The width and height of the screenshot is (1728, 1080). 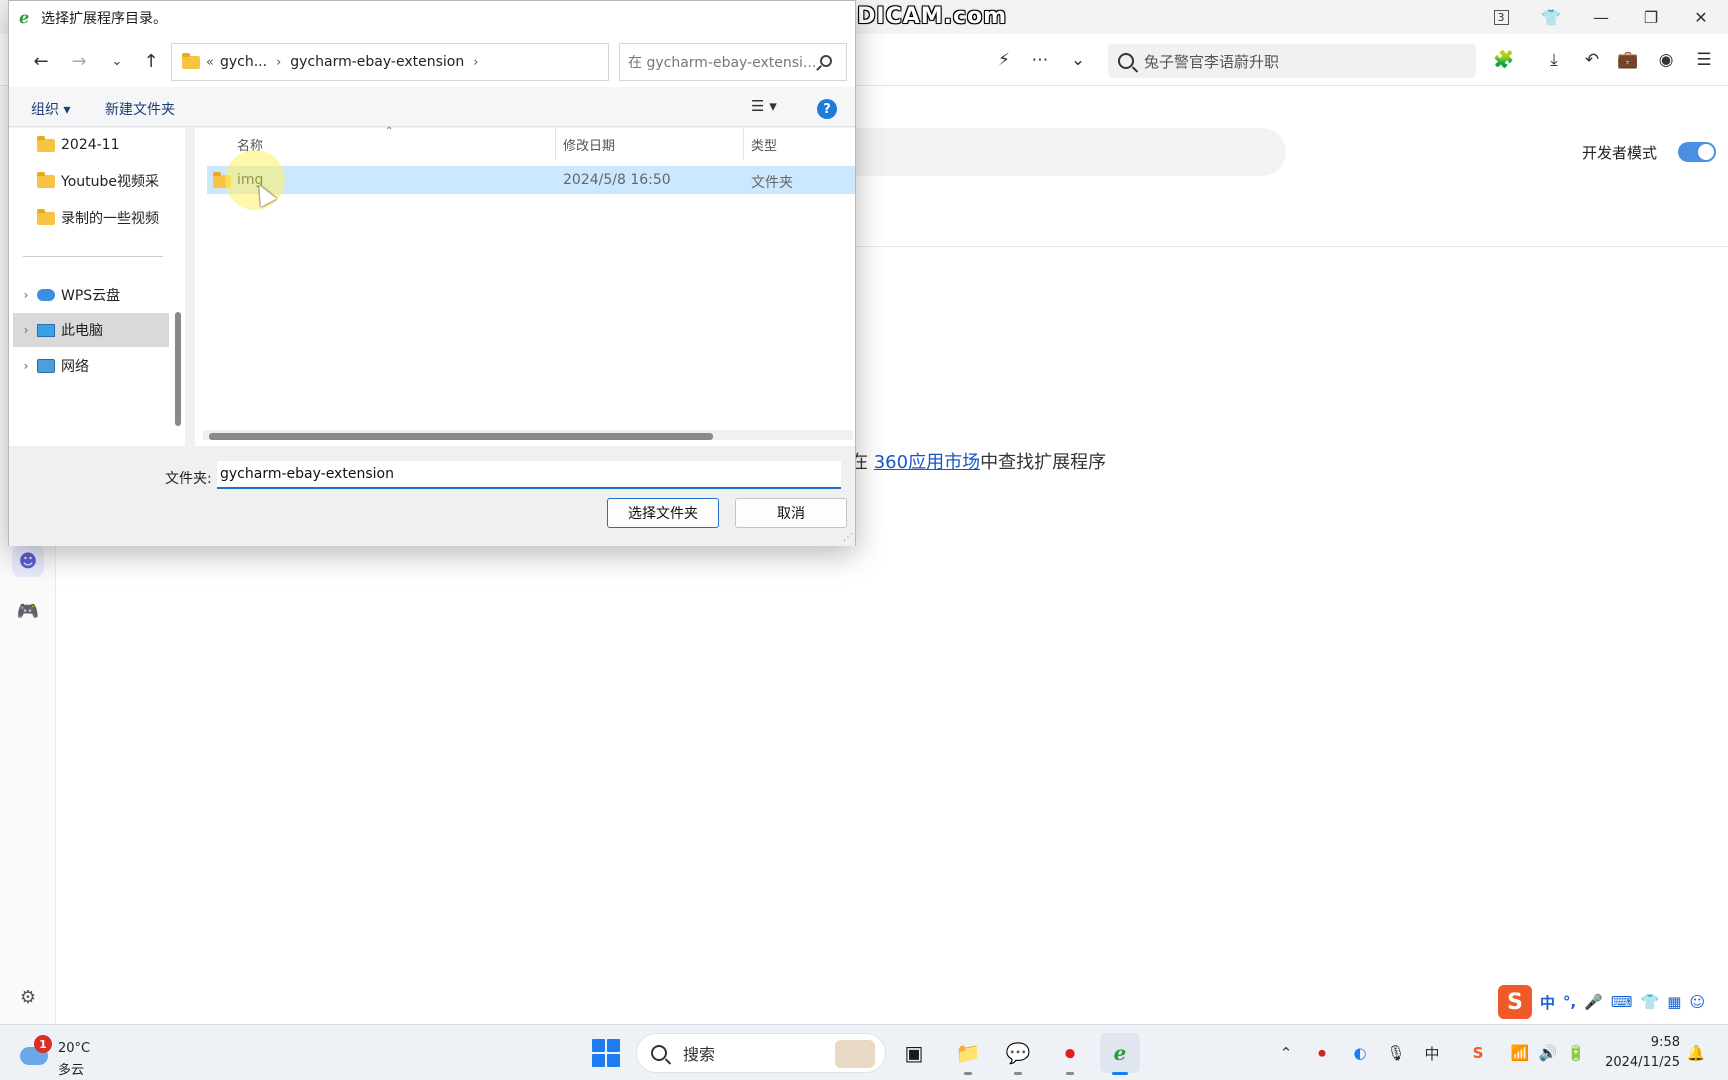 I want to click on notification-badge: 1, so click(x=43, y=1044).